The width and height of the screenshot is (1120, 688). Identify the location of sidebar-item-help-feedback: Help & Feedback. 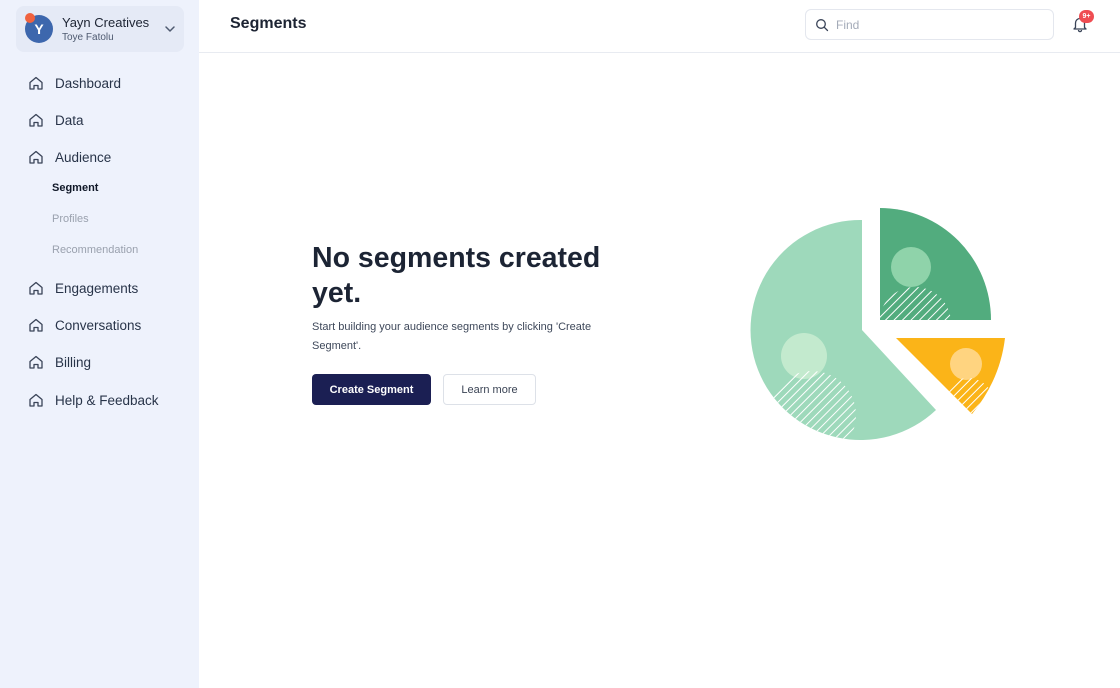
(93, 400).